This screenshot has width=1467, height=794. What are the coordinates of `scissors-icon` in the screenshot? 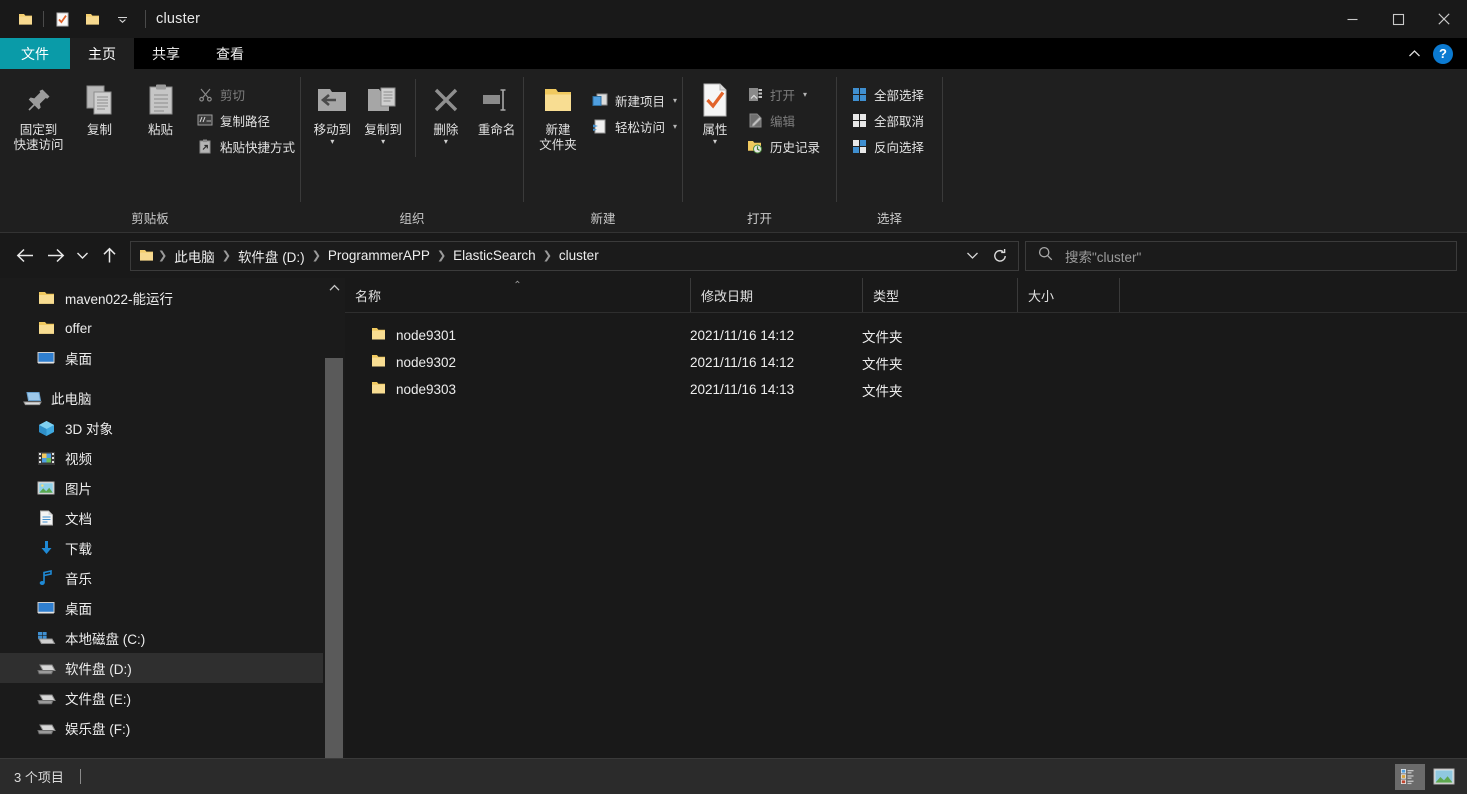 It's located at (205, 94).